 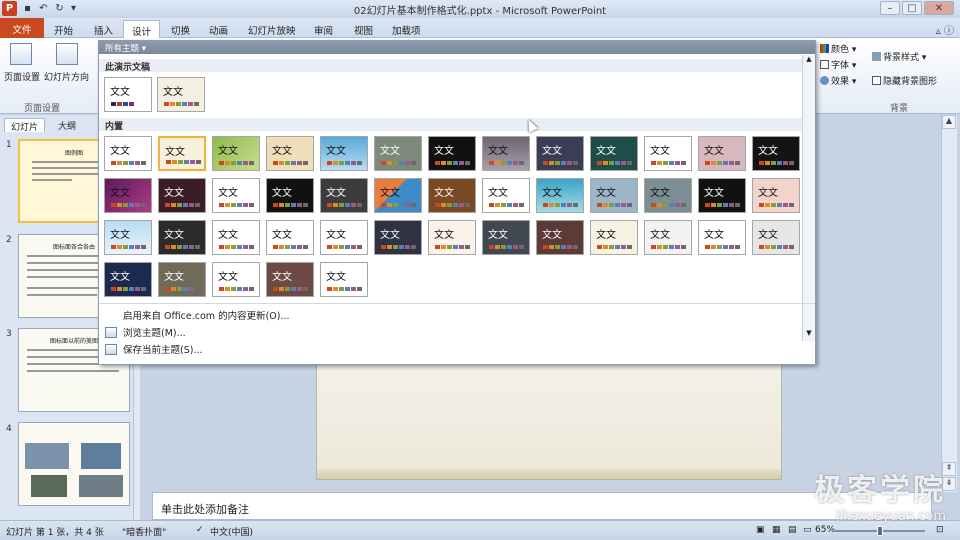 I want to click on tab-review: 审阅, so click(x=323, y=29).